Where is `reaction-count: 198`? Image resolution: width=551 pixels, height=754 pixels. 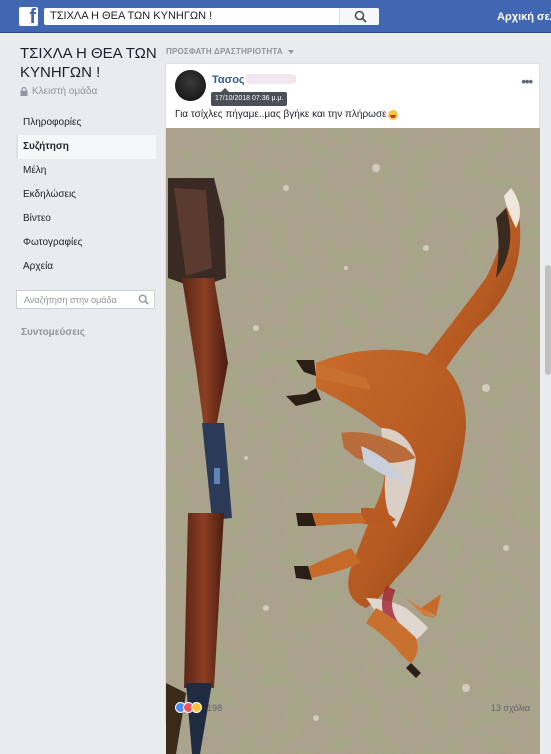 reaction-count: 198 is located at coordinates (215, 707).